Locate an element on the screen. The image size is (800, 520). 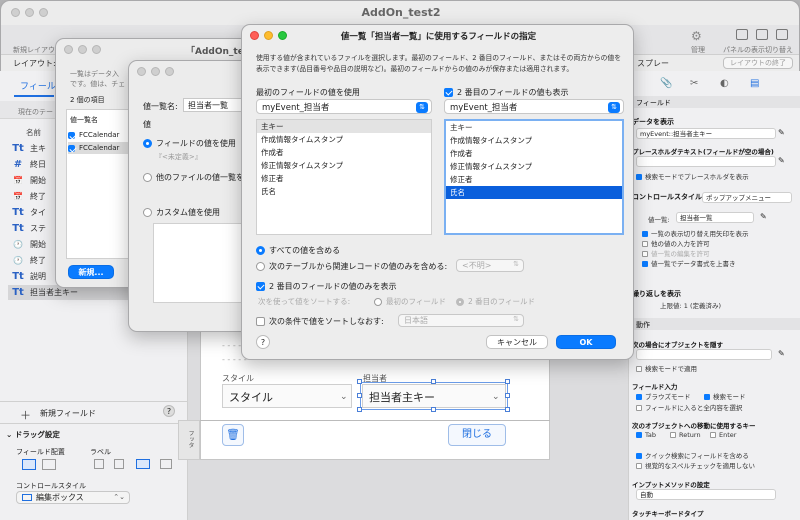
data-tab-icon: ▤ is located at coordinates (754, 83).